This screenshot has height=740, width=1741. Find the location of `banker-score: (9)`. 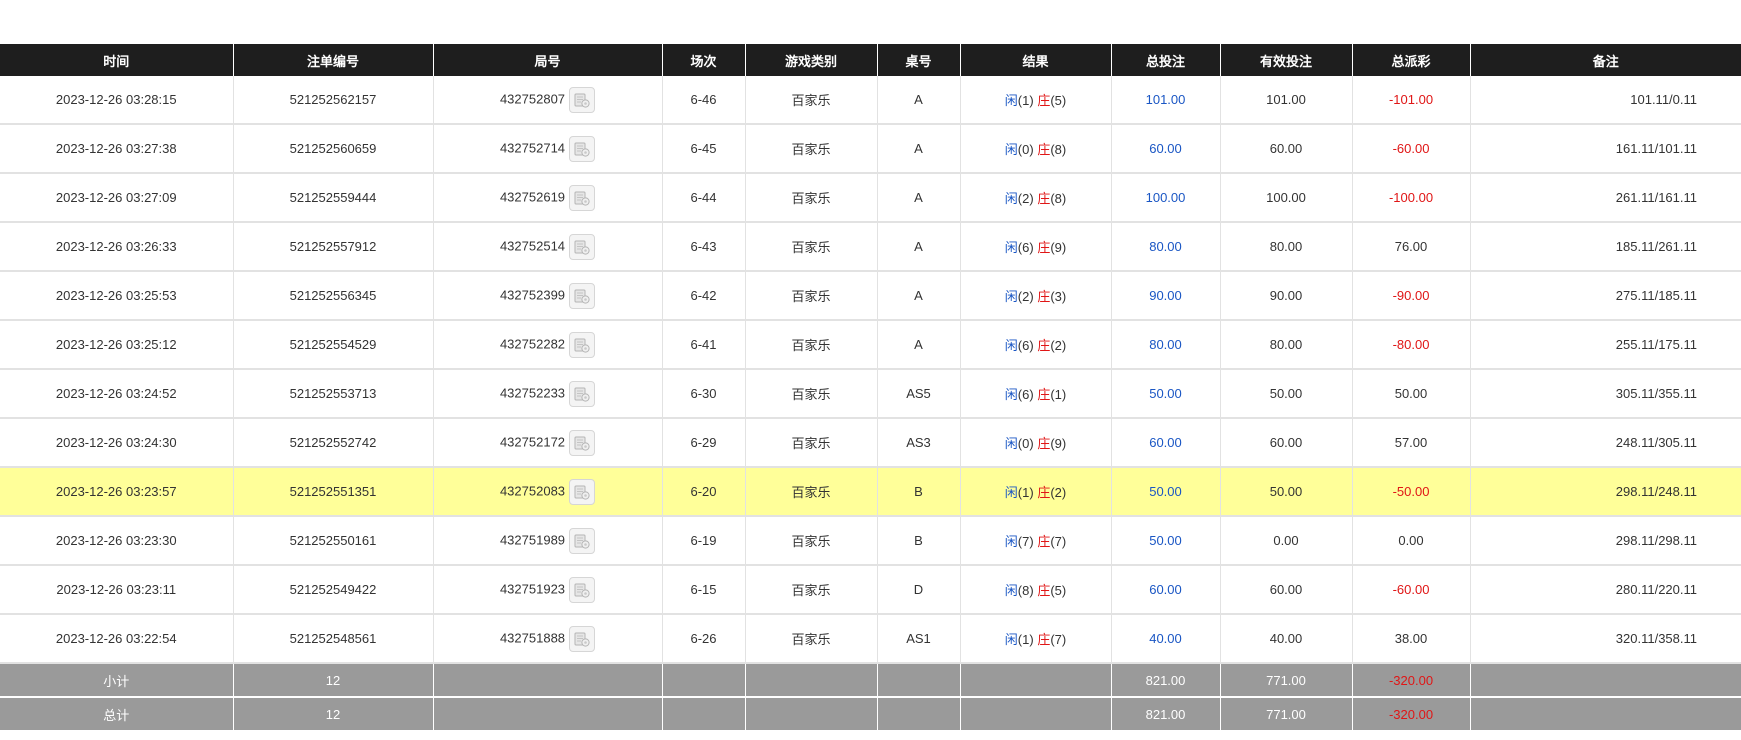

banker-score: (9) is located at coordinates (1058, 247).